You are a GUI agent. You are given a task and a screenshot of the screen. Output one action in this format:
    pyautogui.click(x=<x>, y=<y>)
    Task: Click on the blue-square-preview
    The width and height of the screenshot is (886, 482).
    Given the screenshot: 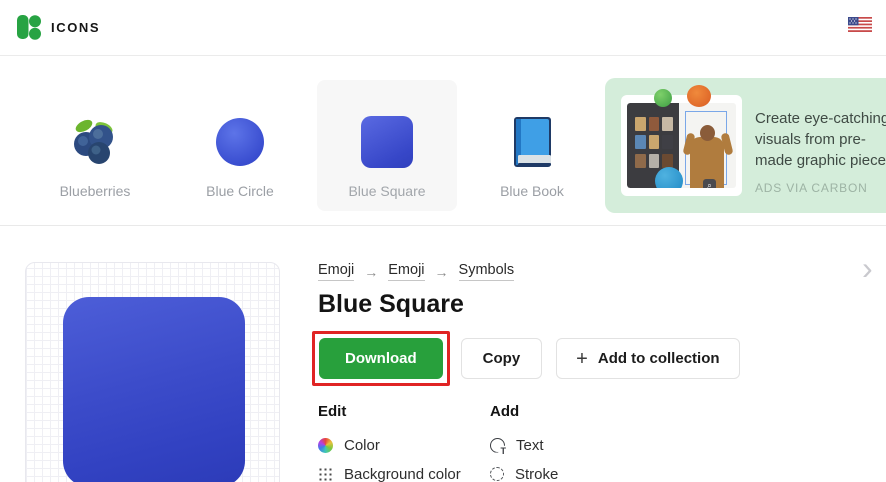 What is the action you would take?
    pyautogui.click(x=154, y=389)
    